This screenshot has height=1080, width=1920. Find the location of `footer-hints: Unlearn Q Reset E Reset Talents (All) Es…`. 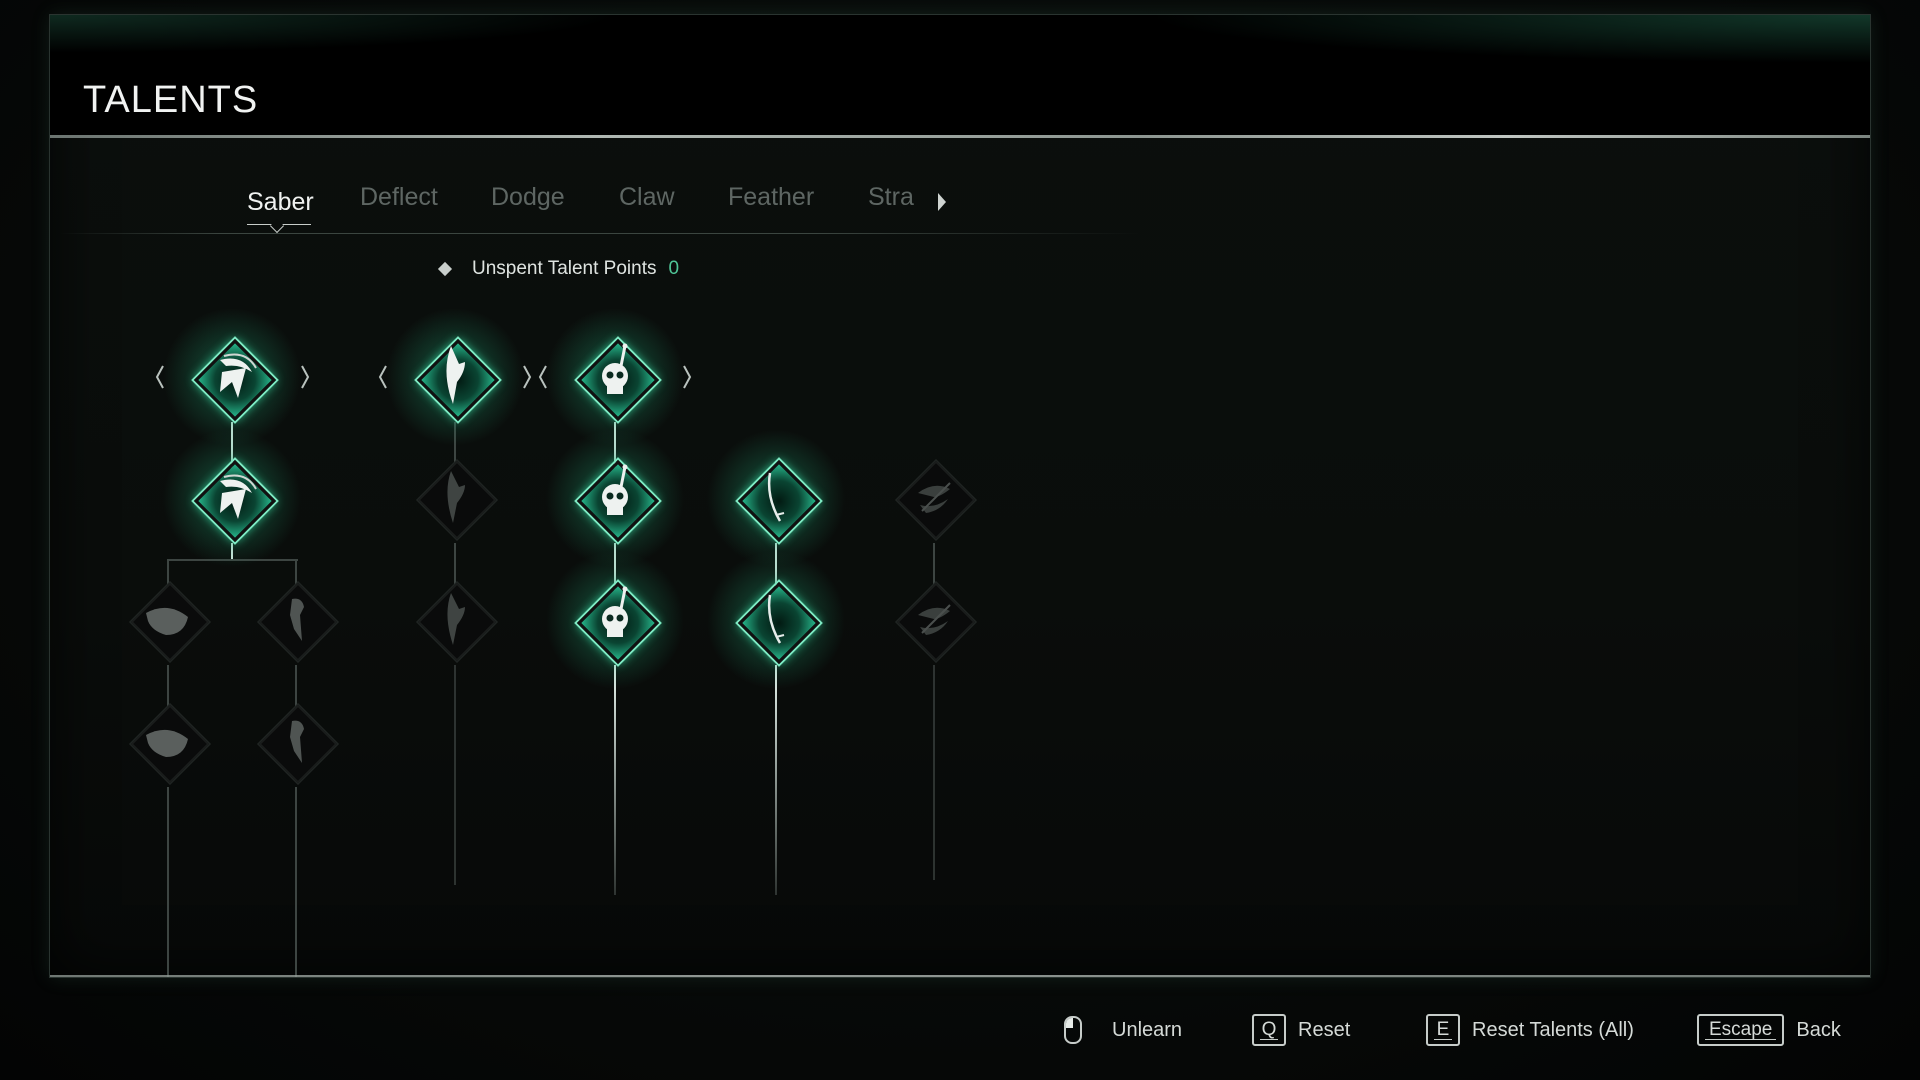

footer-hints: Unlearn Q Reset E Reset Talents (All) Es… is located at coordinates (960, 1030).